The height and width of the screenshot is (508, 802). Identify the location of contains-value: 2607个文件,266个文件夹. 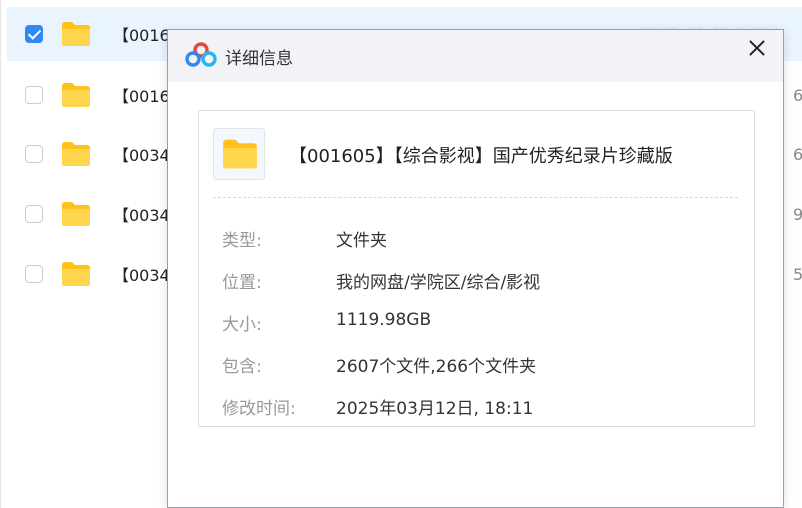
(436, 367).